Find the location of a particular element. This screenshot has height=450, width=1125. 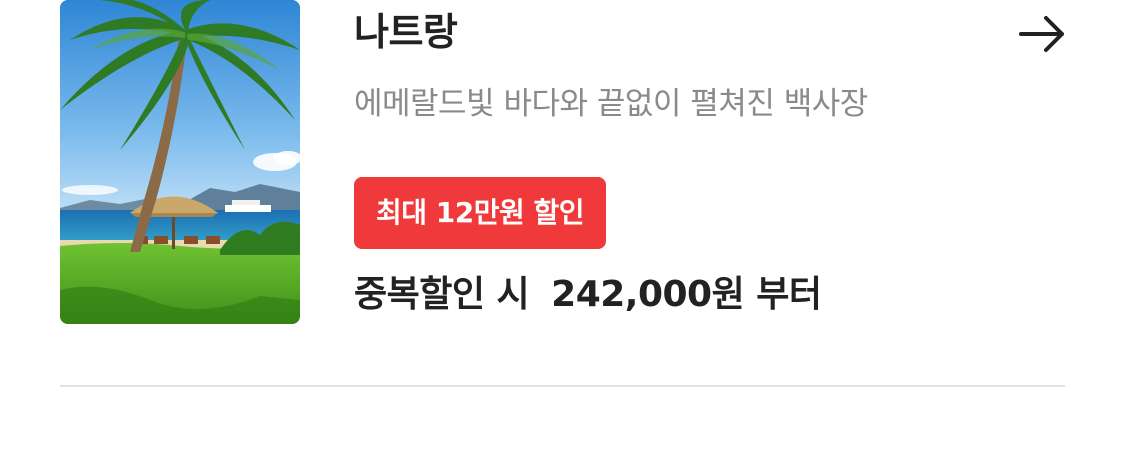

destination-subtitle: 에메랄드빛 바다와 끝없이 펼쳐진 백사장 is located at coordinates (611, 104).